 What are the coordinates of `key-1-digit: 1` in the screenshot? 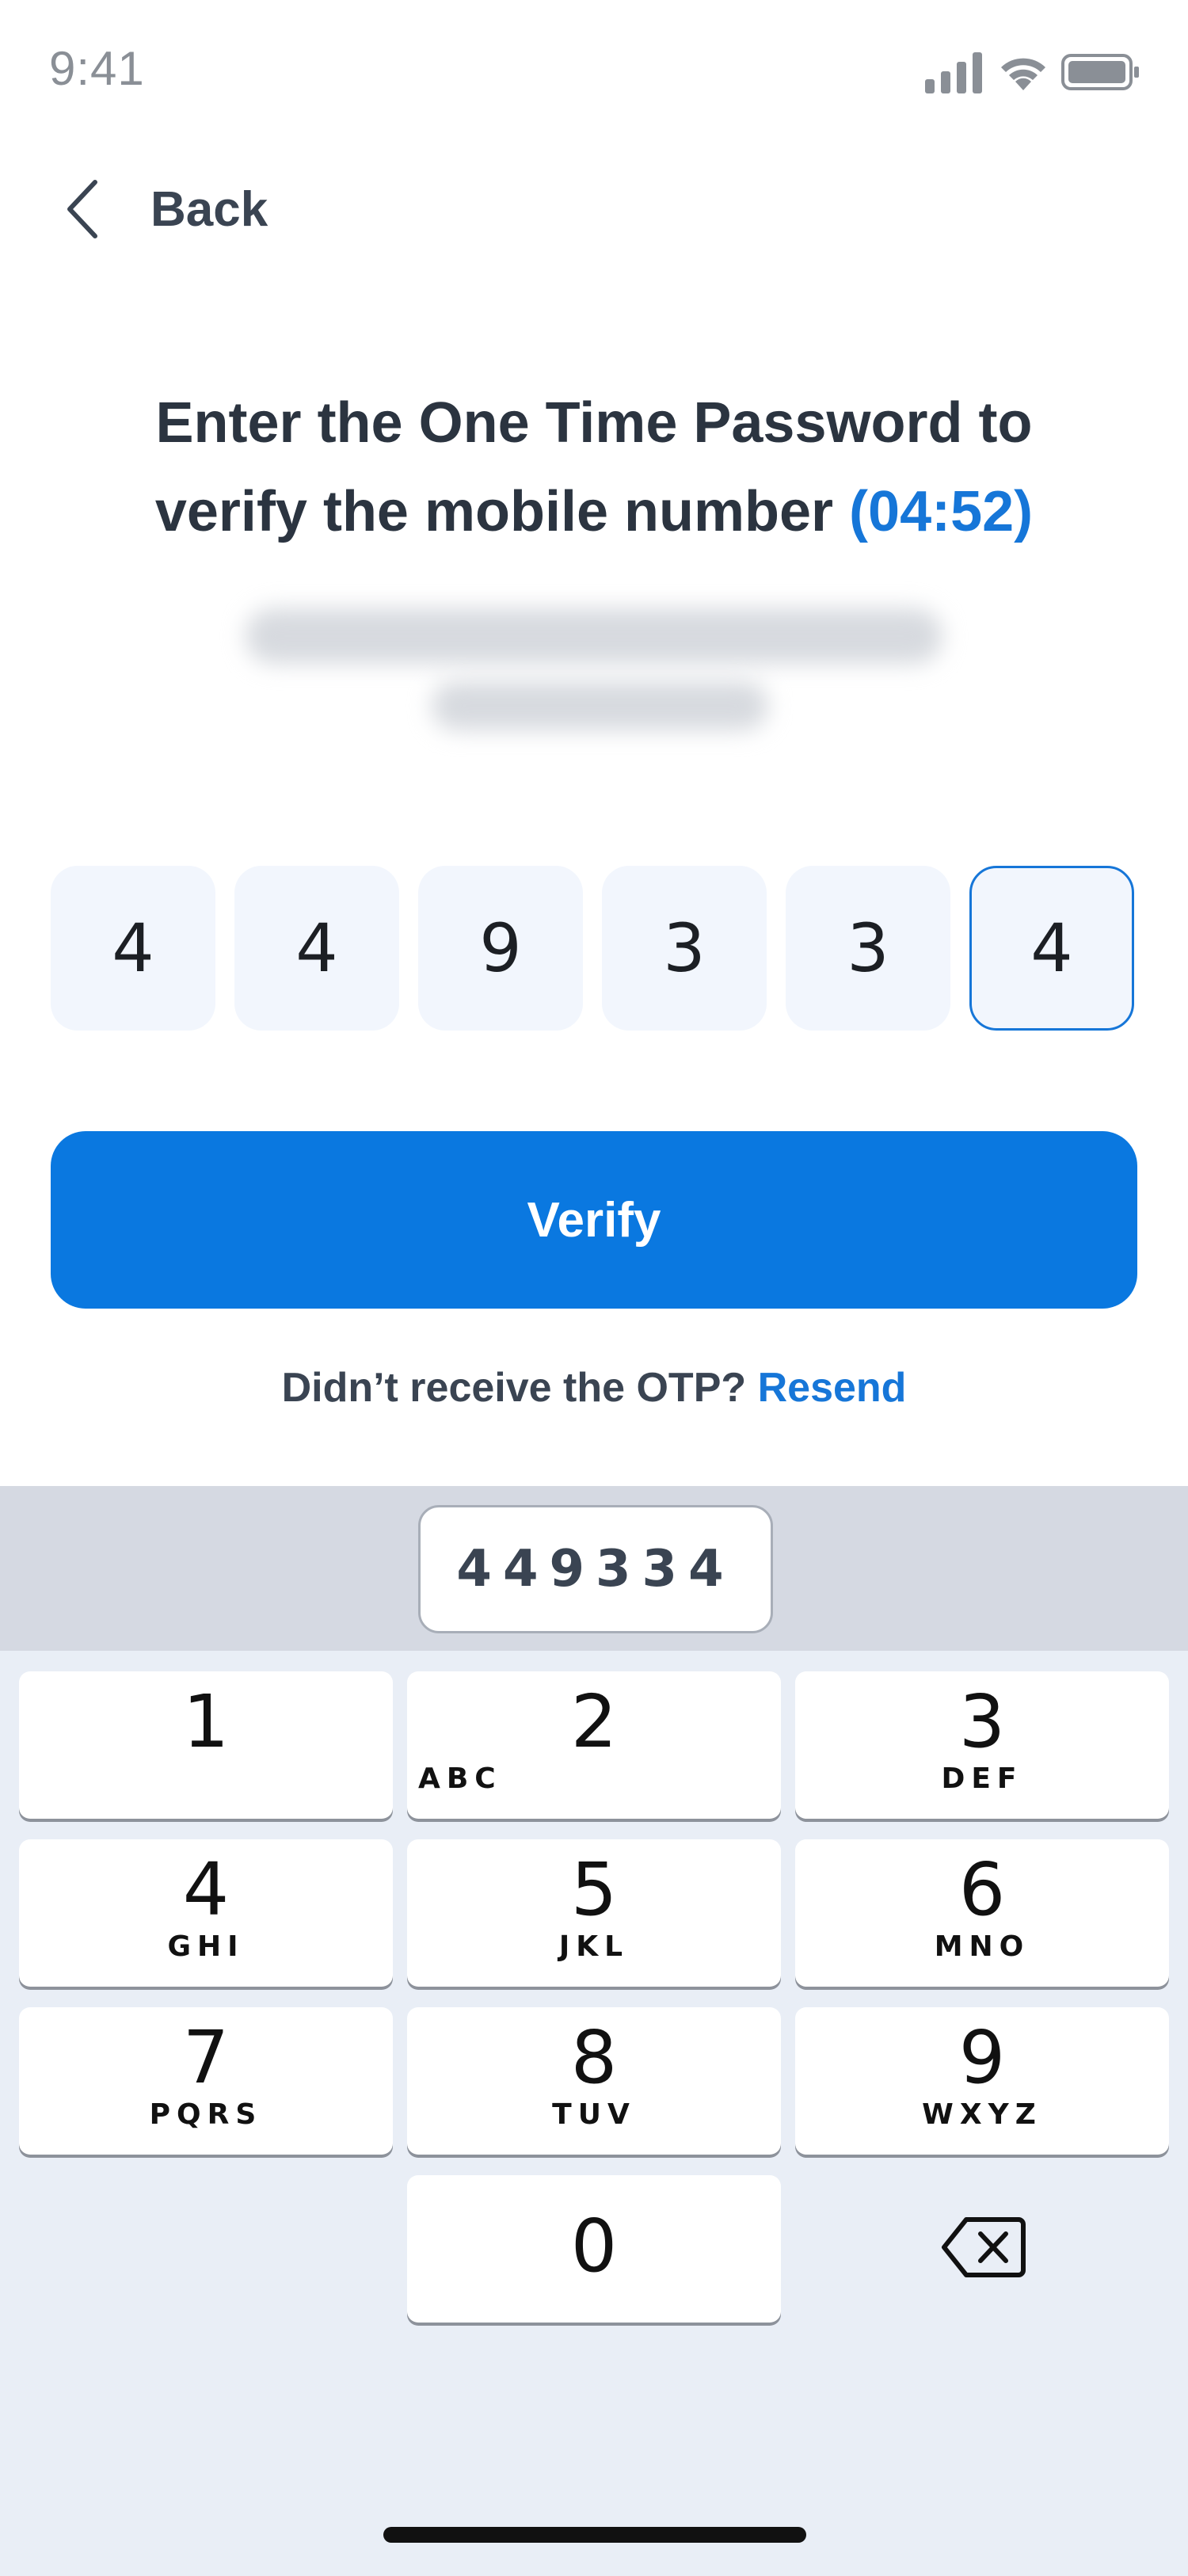 It's located at (206, 1722).